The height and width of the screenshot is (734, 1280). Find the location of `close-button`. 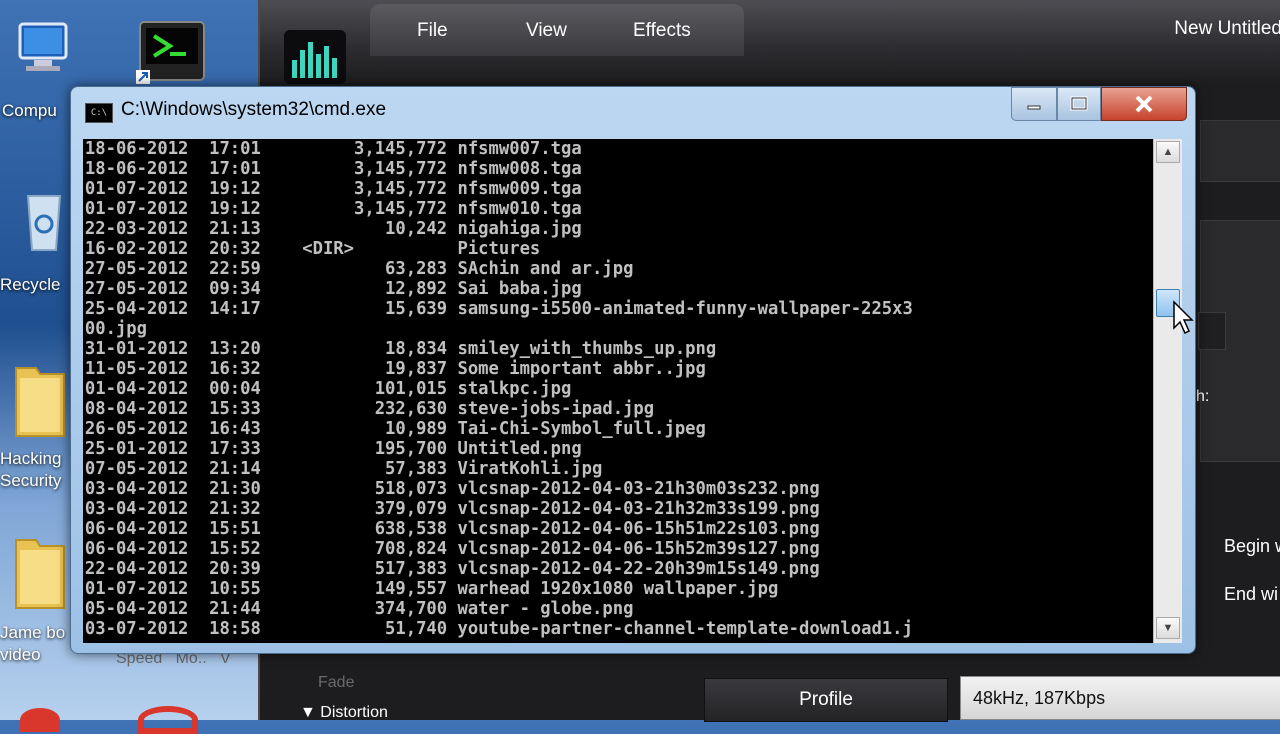

close-button is located at coordinates (1144, 104).